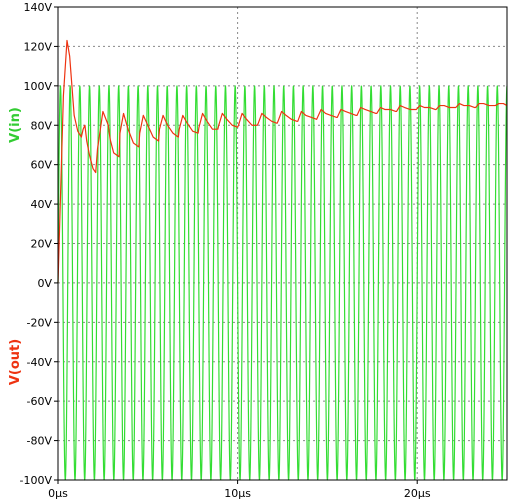  I want to click on x-tick-label: 10µs, so click(237, 493).